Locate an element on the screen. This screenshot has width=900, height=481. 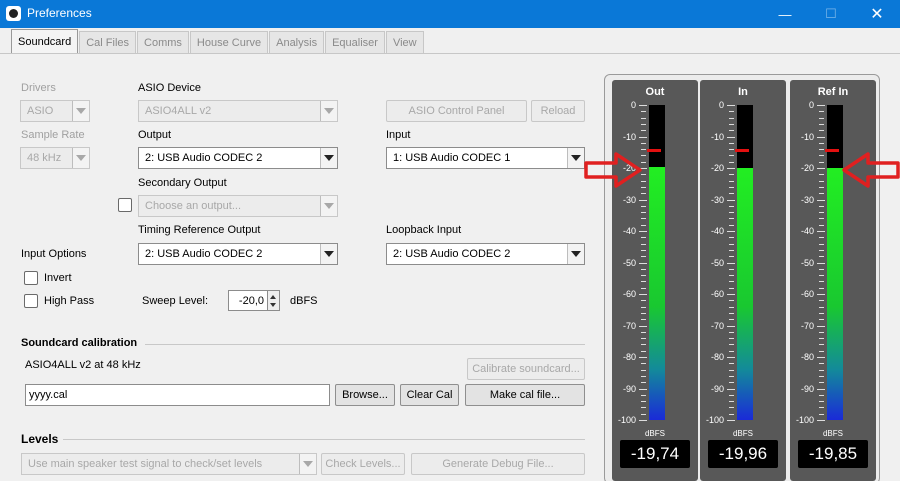
output-select: 2: USB Audio CODEC 2 is located at coordinates (238, 158).